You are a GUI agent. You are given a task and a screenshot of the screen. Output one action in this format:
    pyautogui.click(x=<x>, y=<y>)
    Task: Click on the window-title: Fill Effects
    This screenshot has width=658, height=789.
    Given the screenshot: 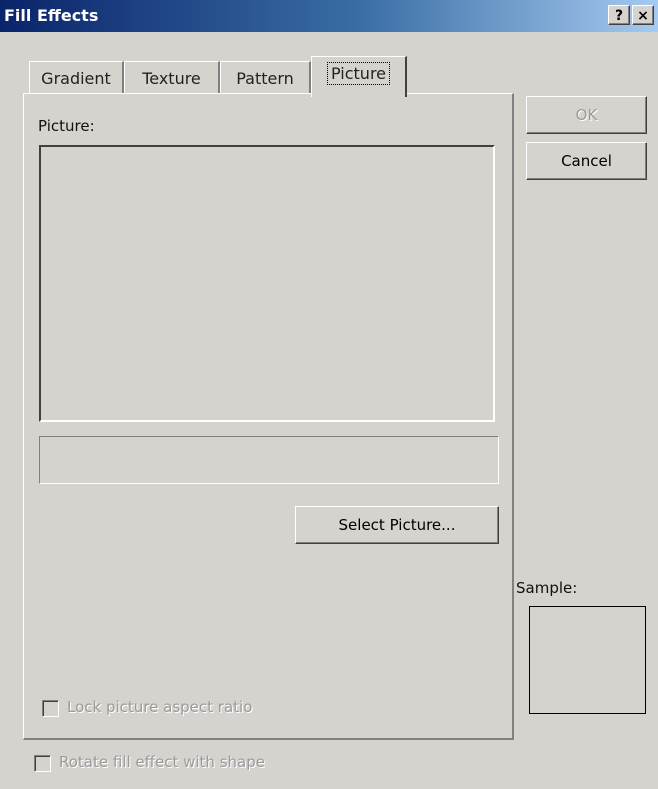 What is the action you would take?
    pyautogui.click(x=51, y=15)
    